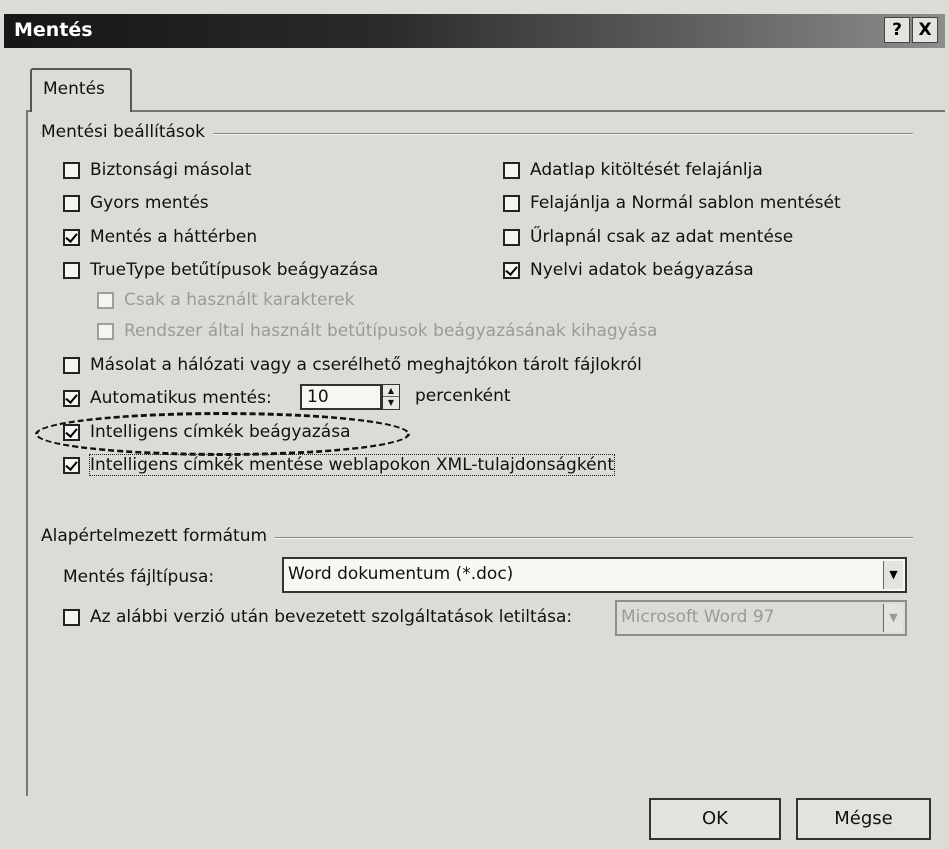 This screenshot has height=849, width=949. I want to click on smart-tags-xml-checkbox, so click(71, 465).